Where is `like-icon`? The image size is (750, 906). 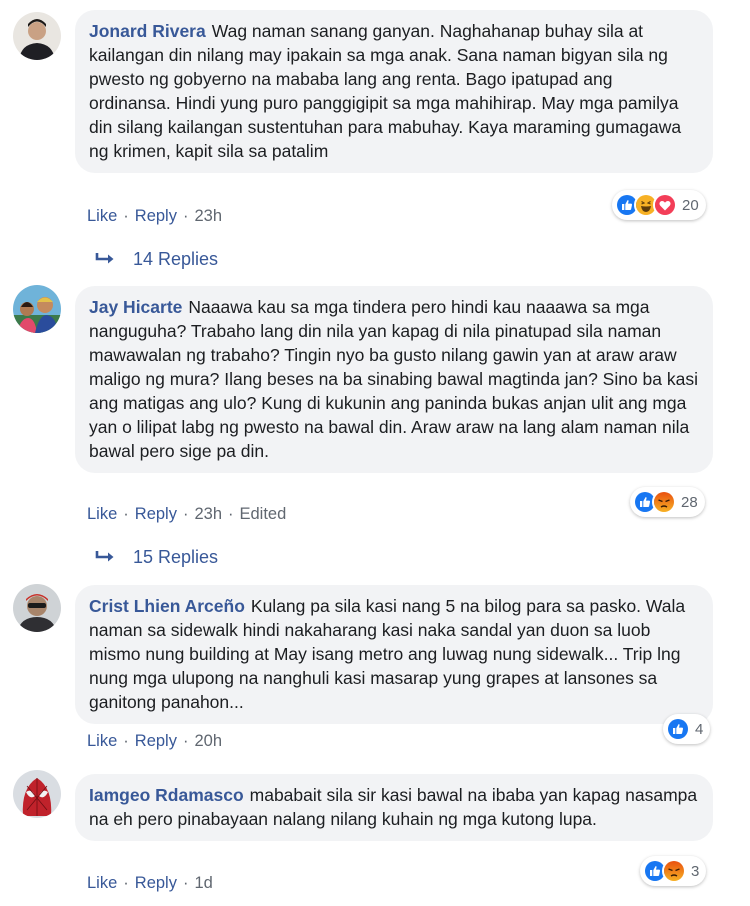 like-icon is located at coordinates (678, 729).